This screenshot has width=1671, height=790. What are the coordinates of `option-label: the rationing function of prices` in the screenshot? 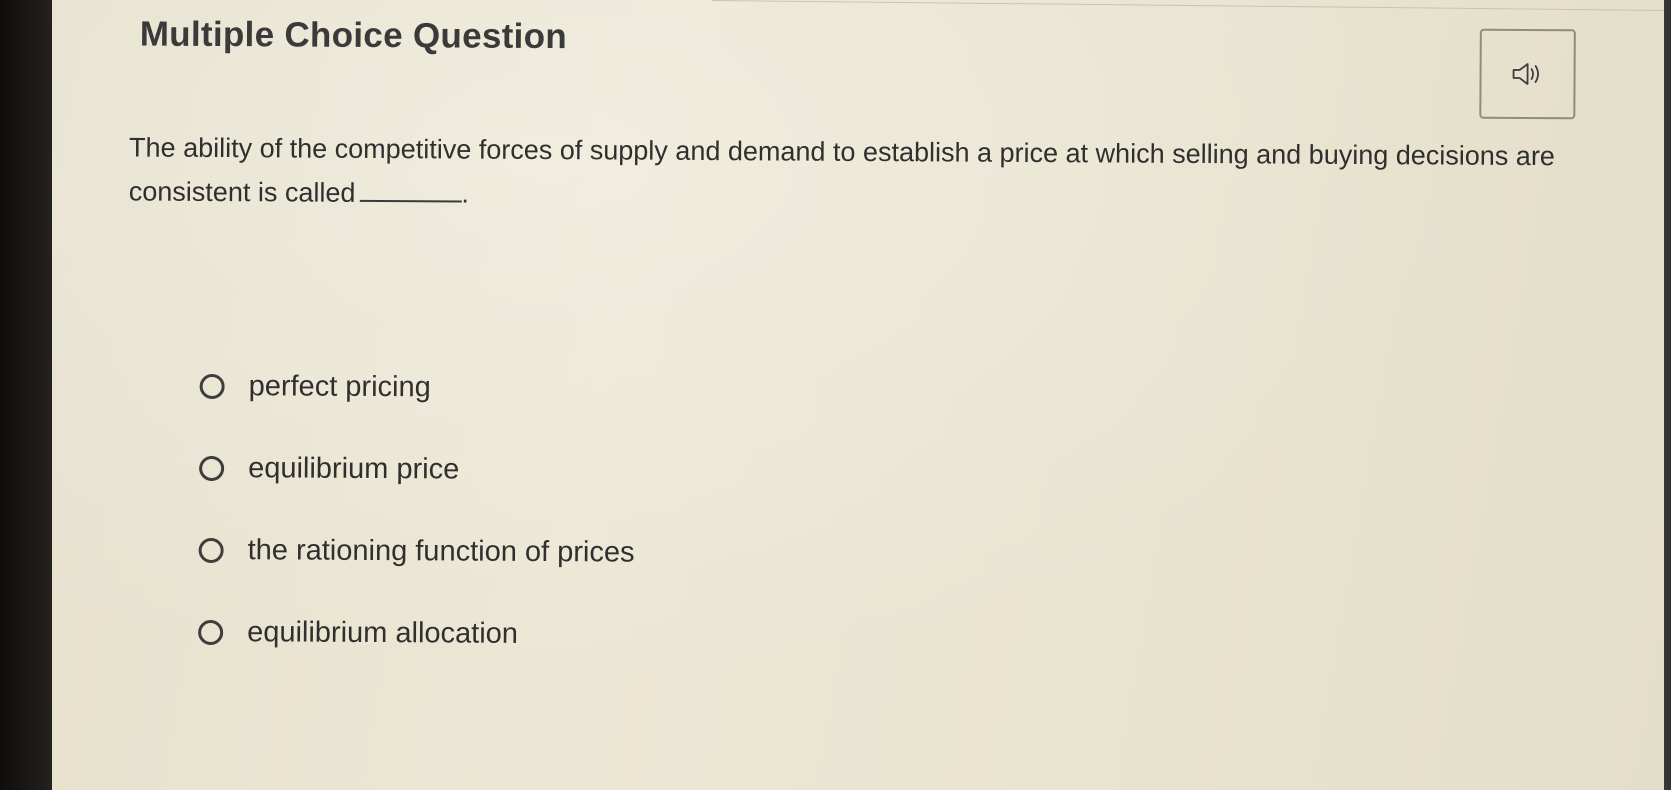 It's located at (441, 551).